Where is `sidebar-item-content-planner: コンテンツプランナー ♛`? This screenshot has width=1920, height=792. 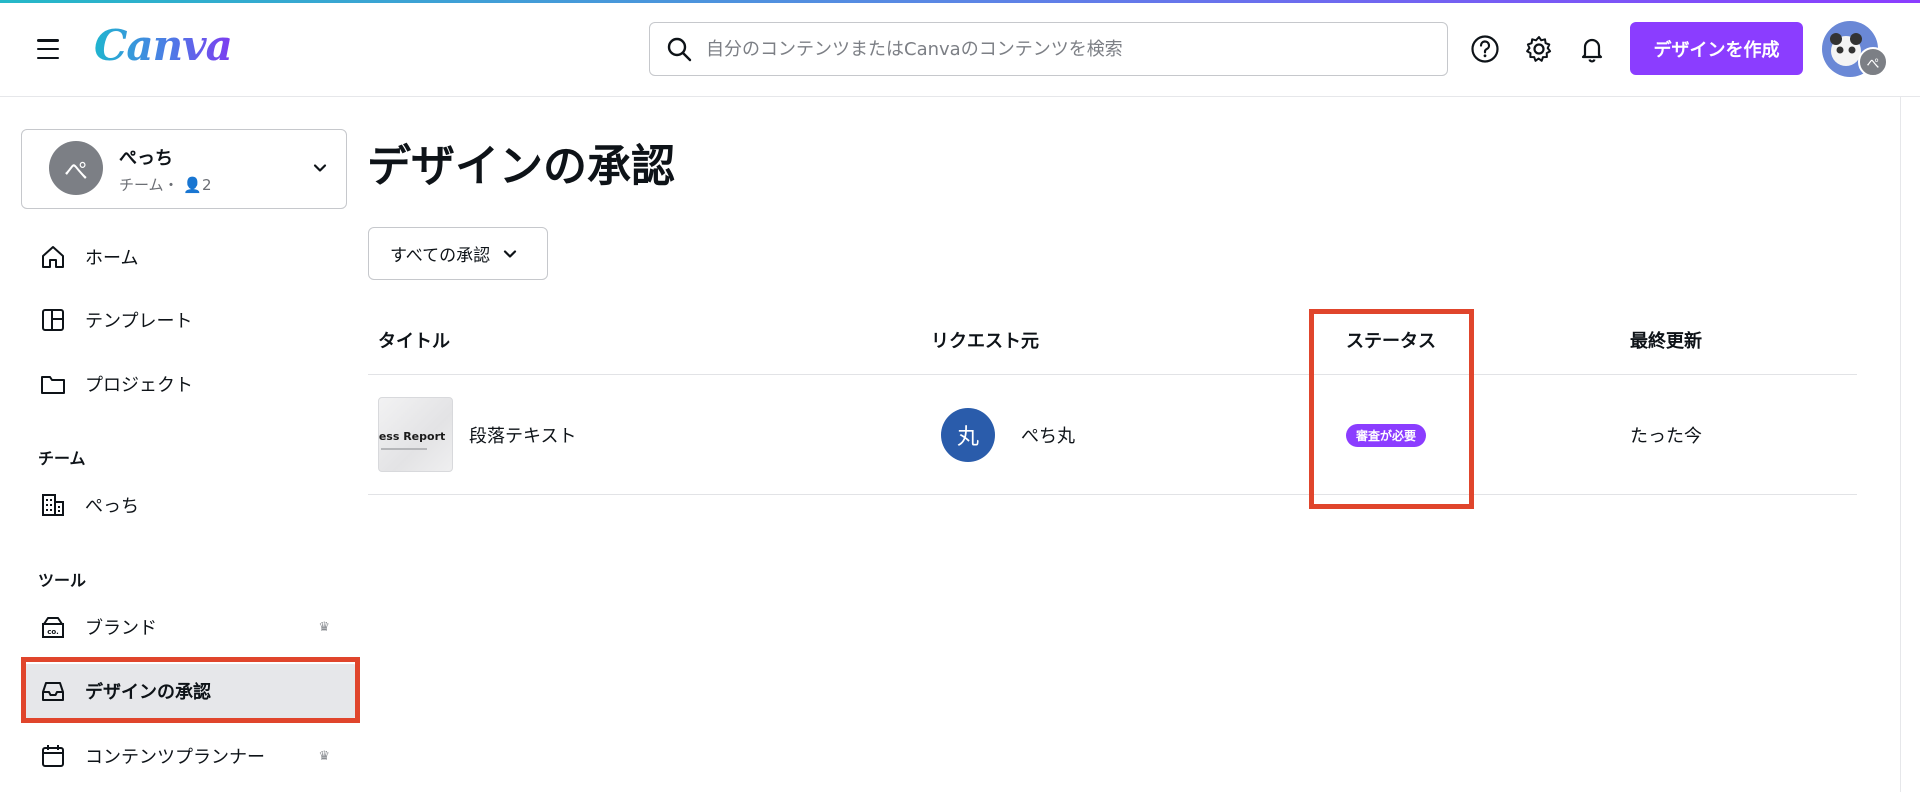
sidebar-item-content-planner: コンテンツプランナー ♛ is located at coordinates (189, 756).